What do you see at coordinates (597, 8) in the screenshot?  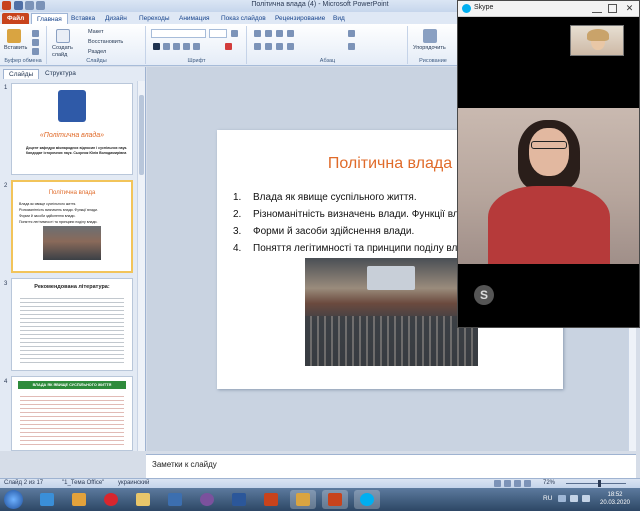 I see `minimize-icon` at bounding box center [597, 8].